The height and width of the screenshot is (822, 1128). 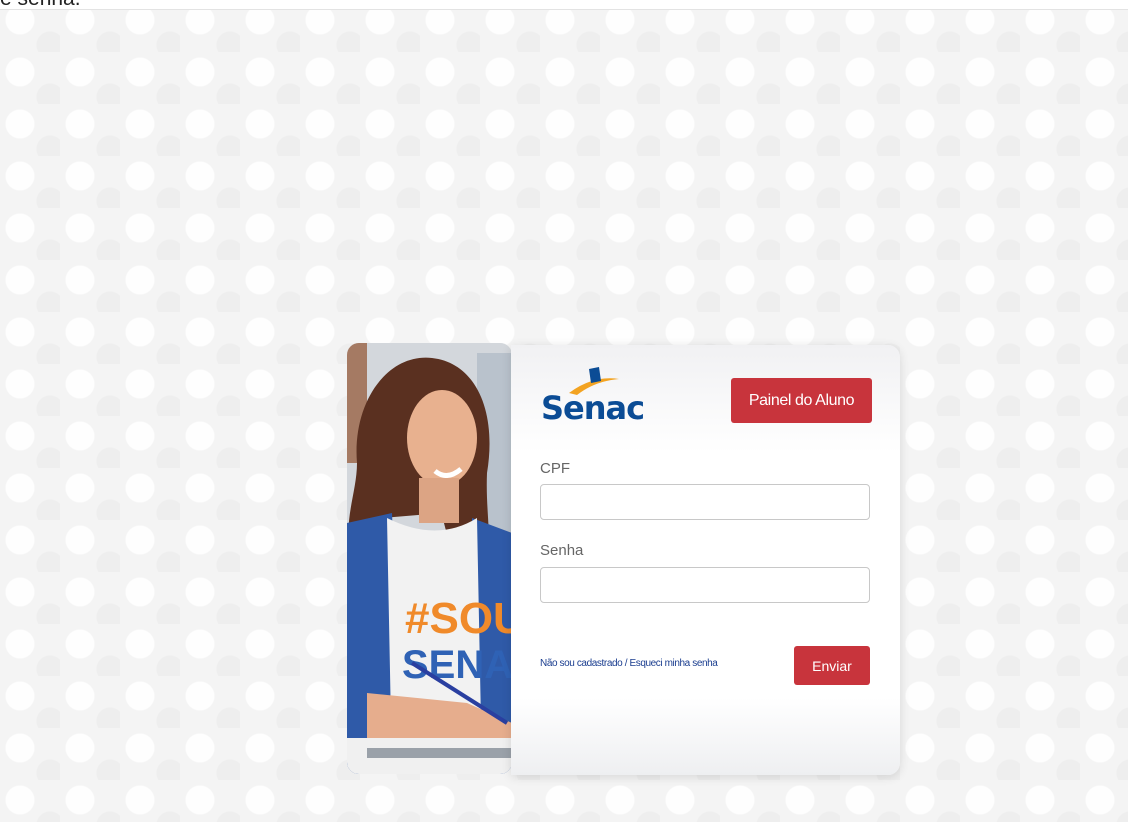 I want to click on esqueci-minha-senha-link: Esqueci minha senha, so click(x=673, y=663).